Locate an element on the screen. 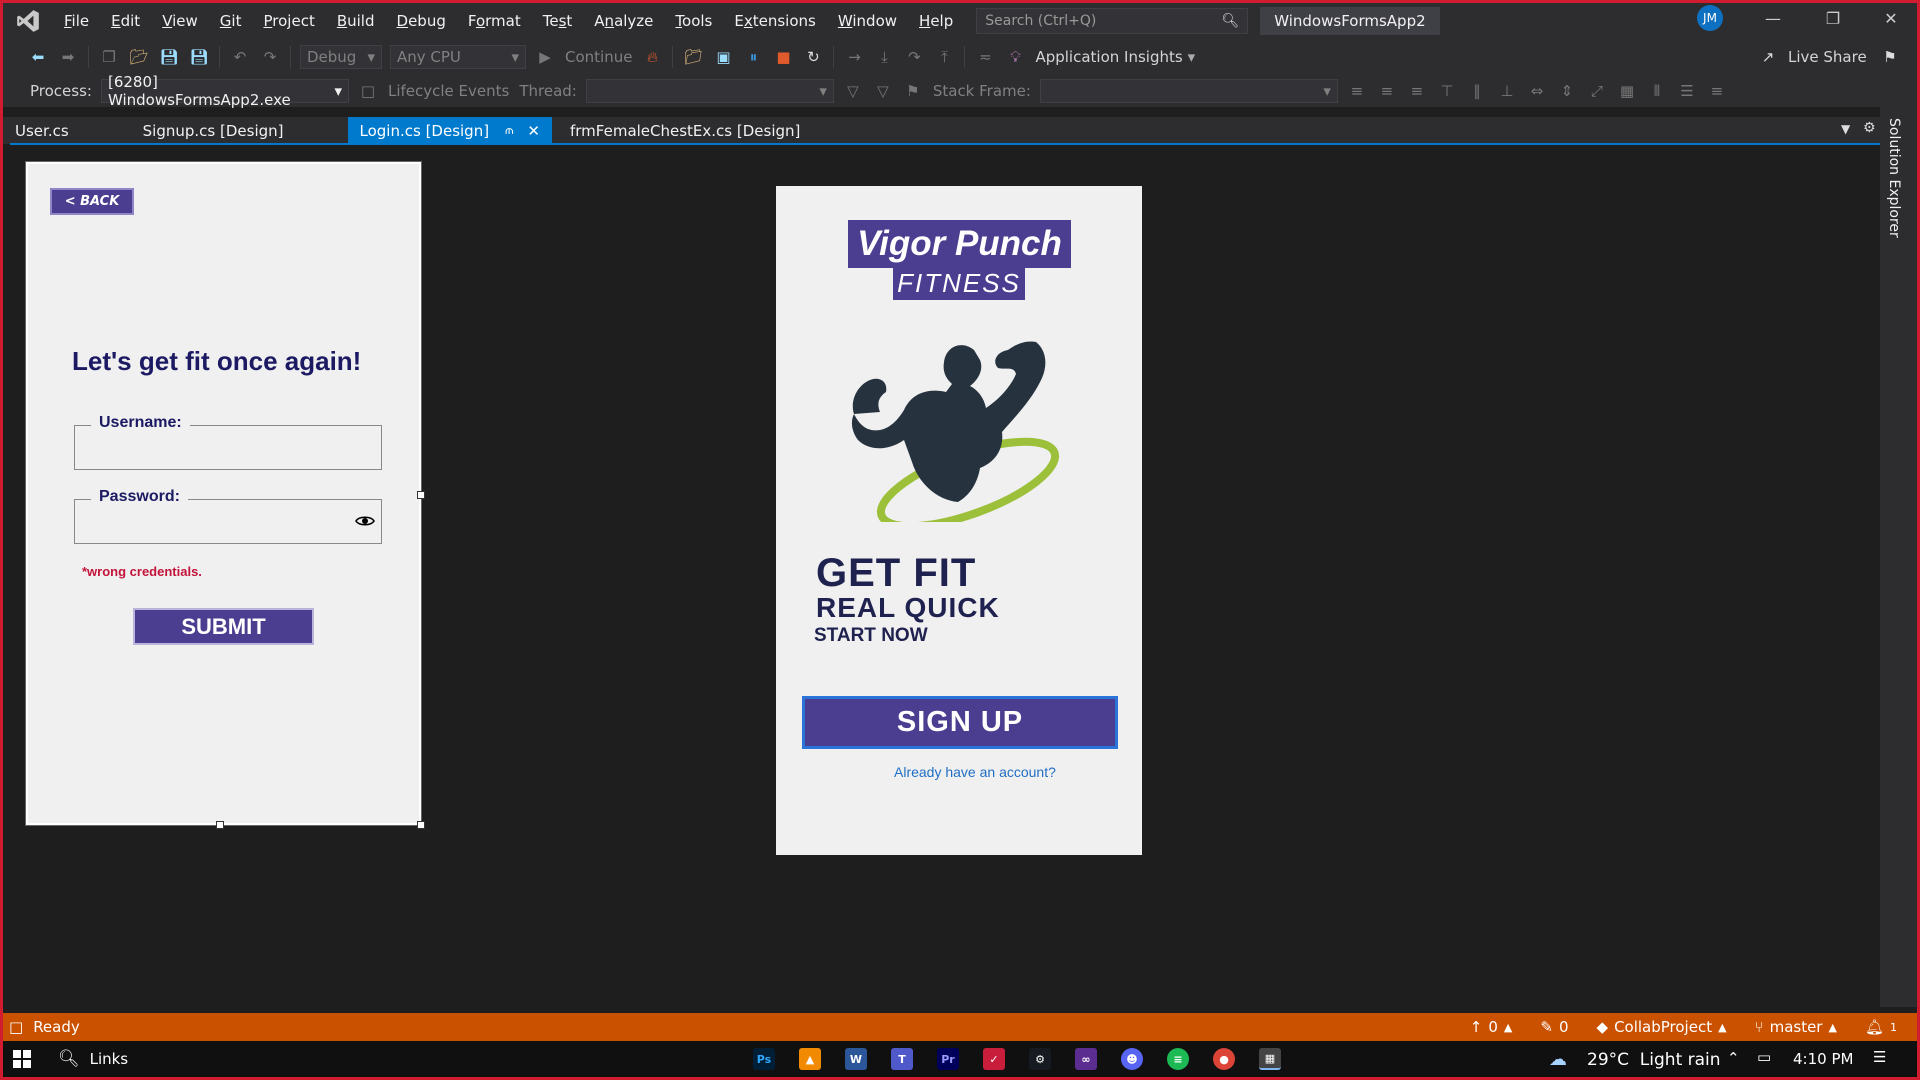 This screenshot has height=1080, width=1920. tab-login-design: Login.cs [Design] ⫙ ✕ is located at coordinates (449, 130).